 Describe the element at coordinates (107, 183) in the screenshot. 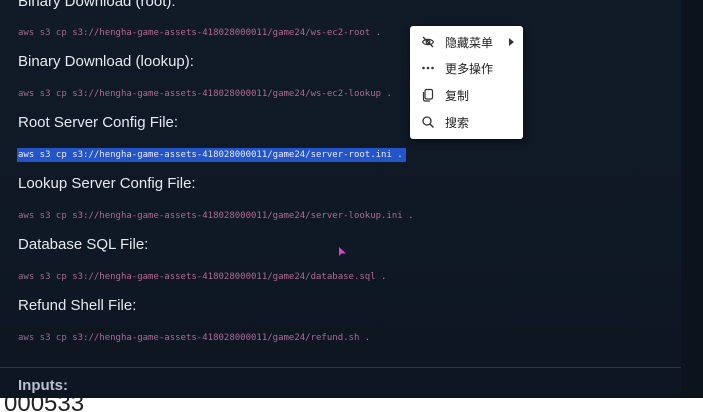

I see `section-heading-lookup-config: Lookup Server Config File:` at that location.